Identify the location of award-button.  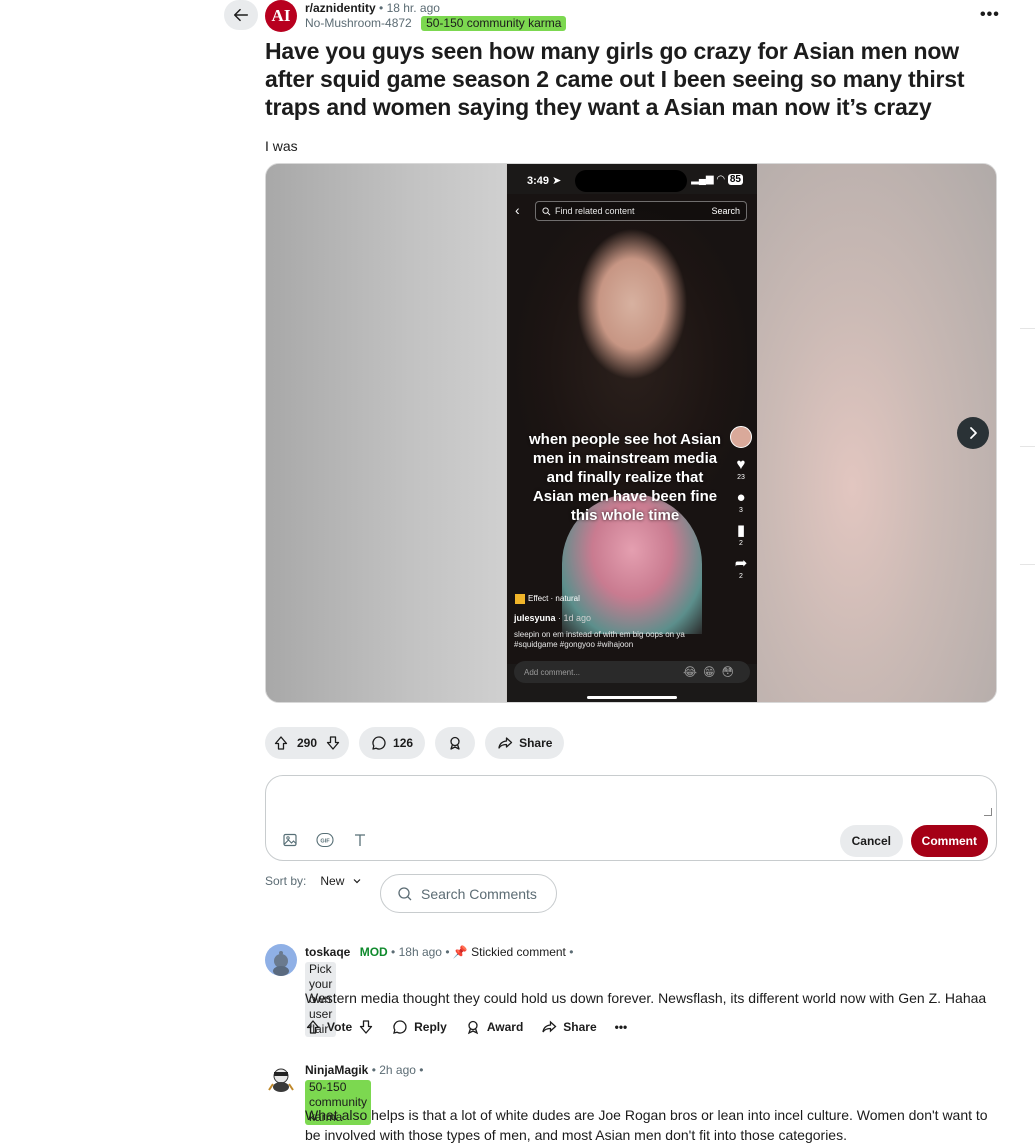
(455, 743).